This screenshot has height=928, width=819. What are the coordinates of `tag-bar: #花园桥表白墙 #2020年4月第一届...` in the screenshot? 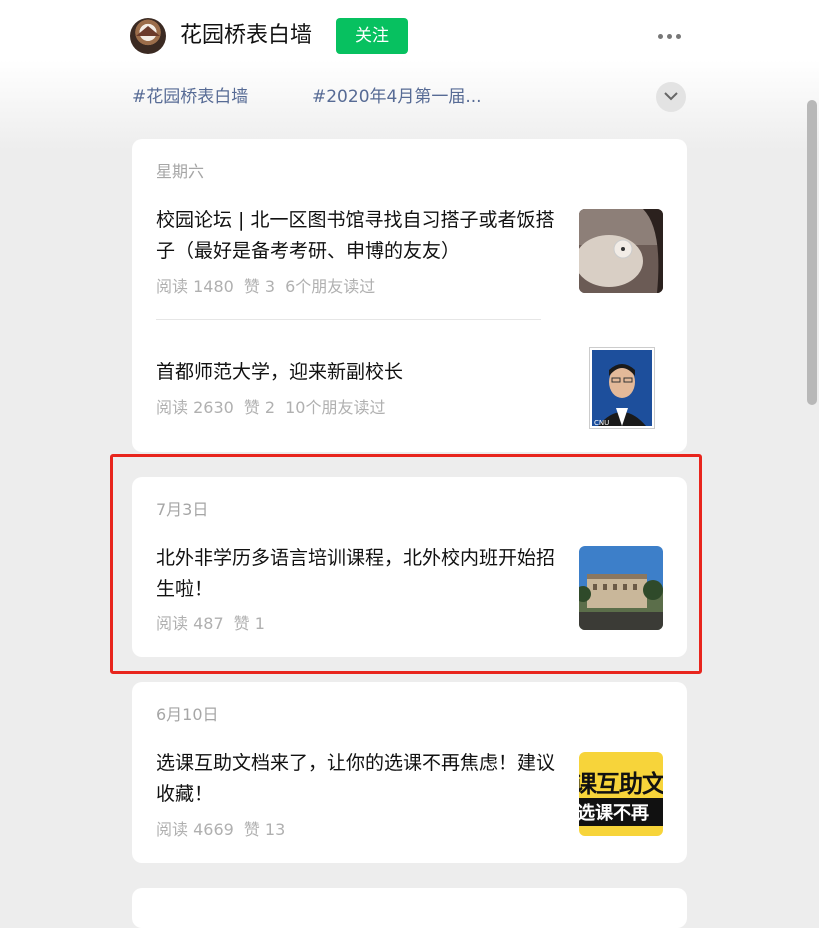 It's located at (412, 97).